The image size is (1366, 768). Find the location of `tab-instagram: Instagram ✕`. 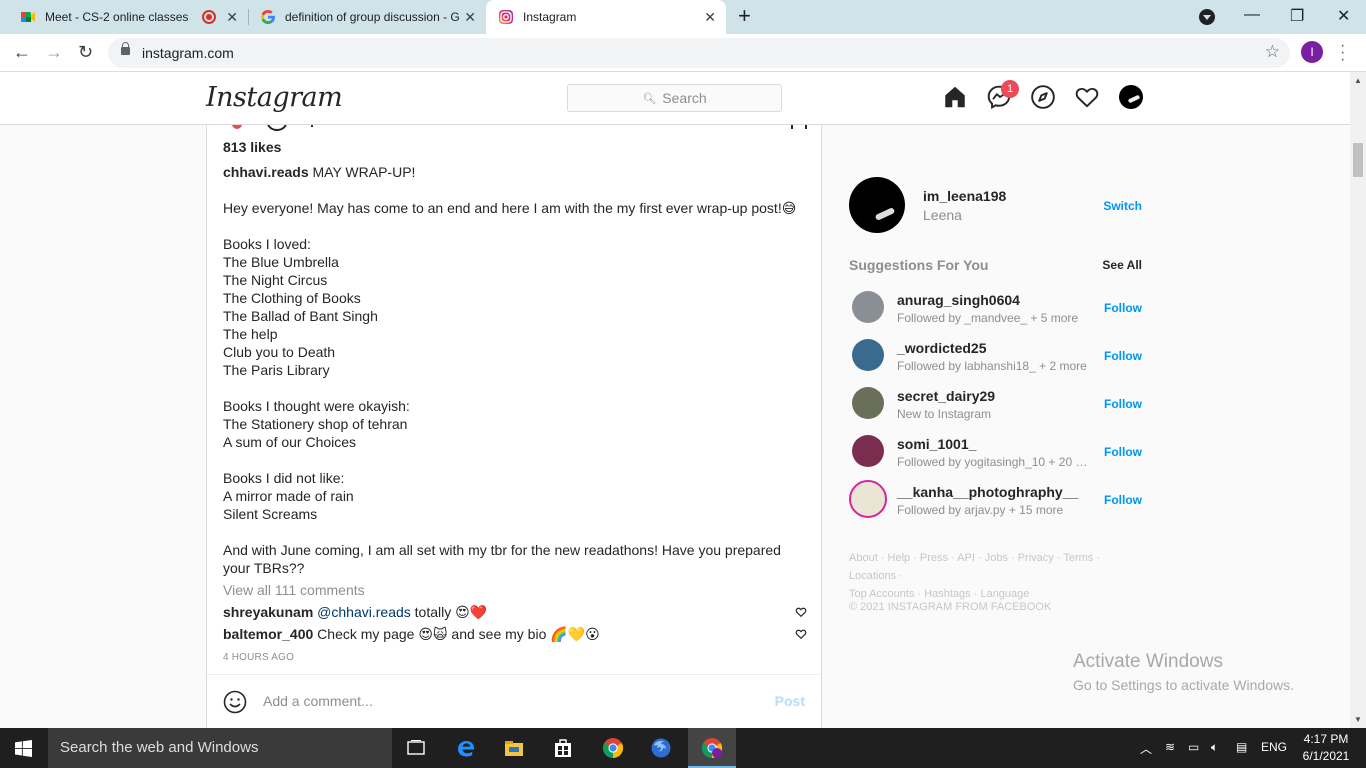

tab-instagram: Instagram ✕ is located at coordinates (606, 17).